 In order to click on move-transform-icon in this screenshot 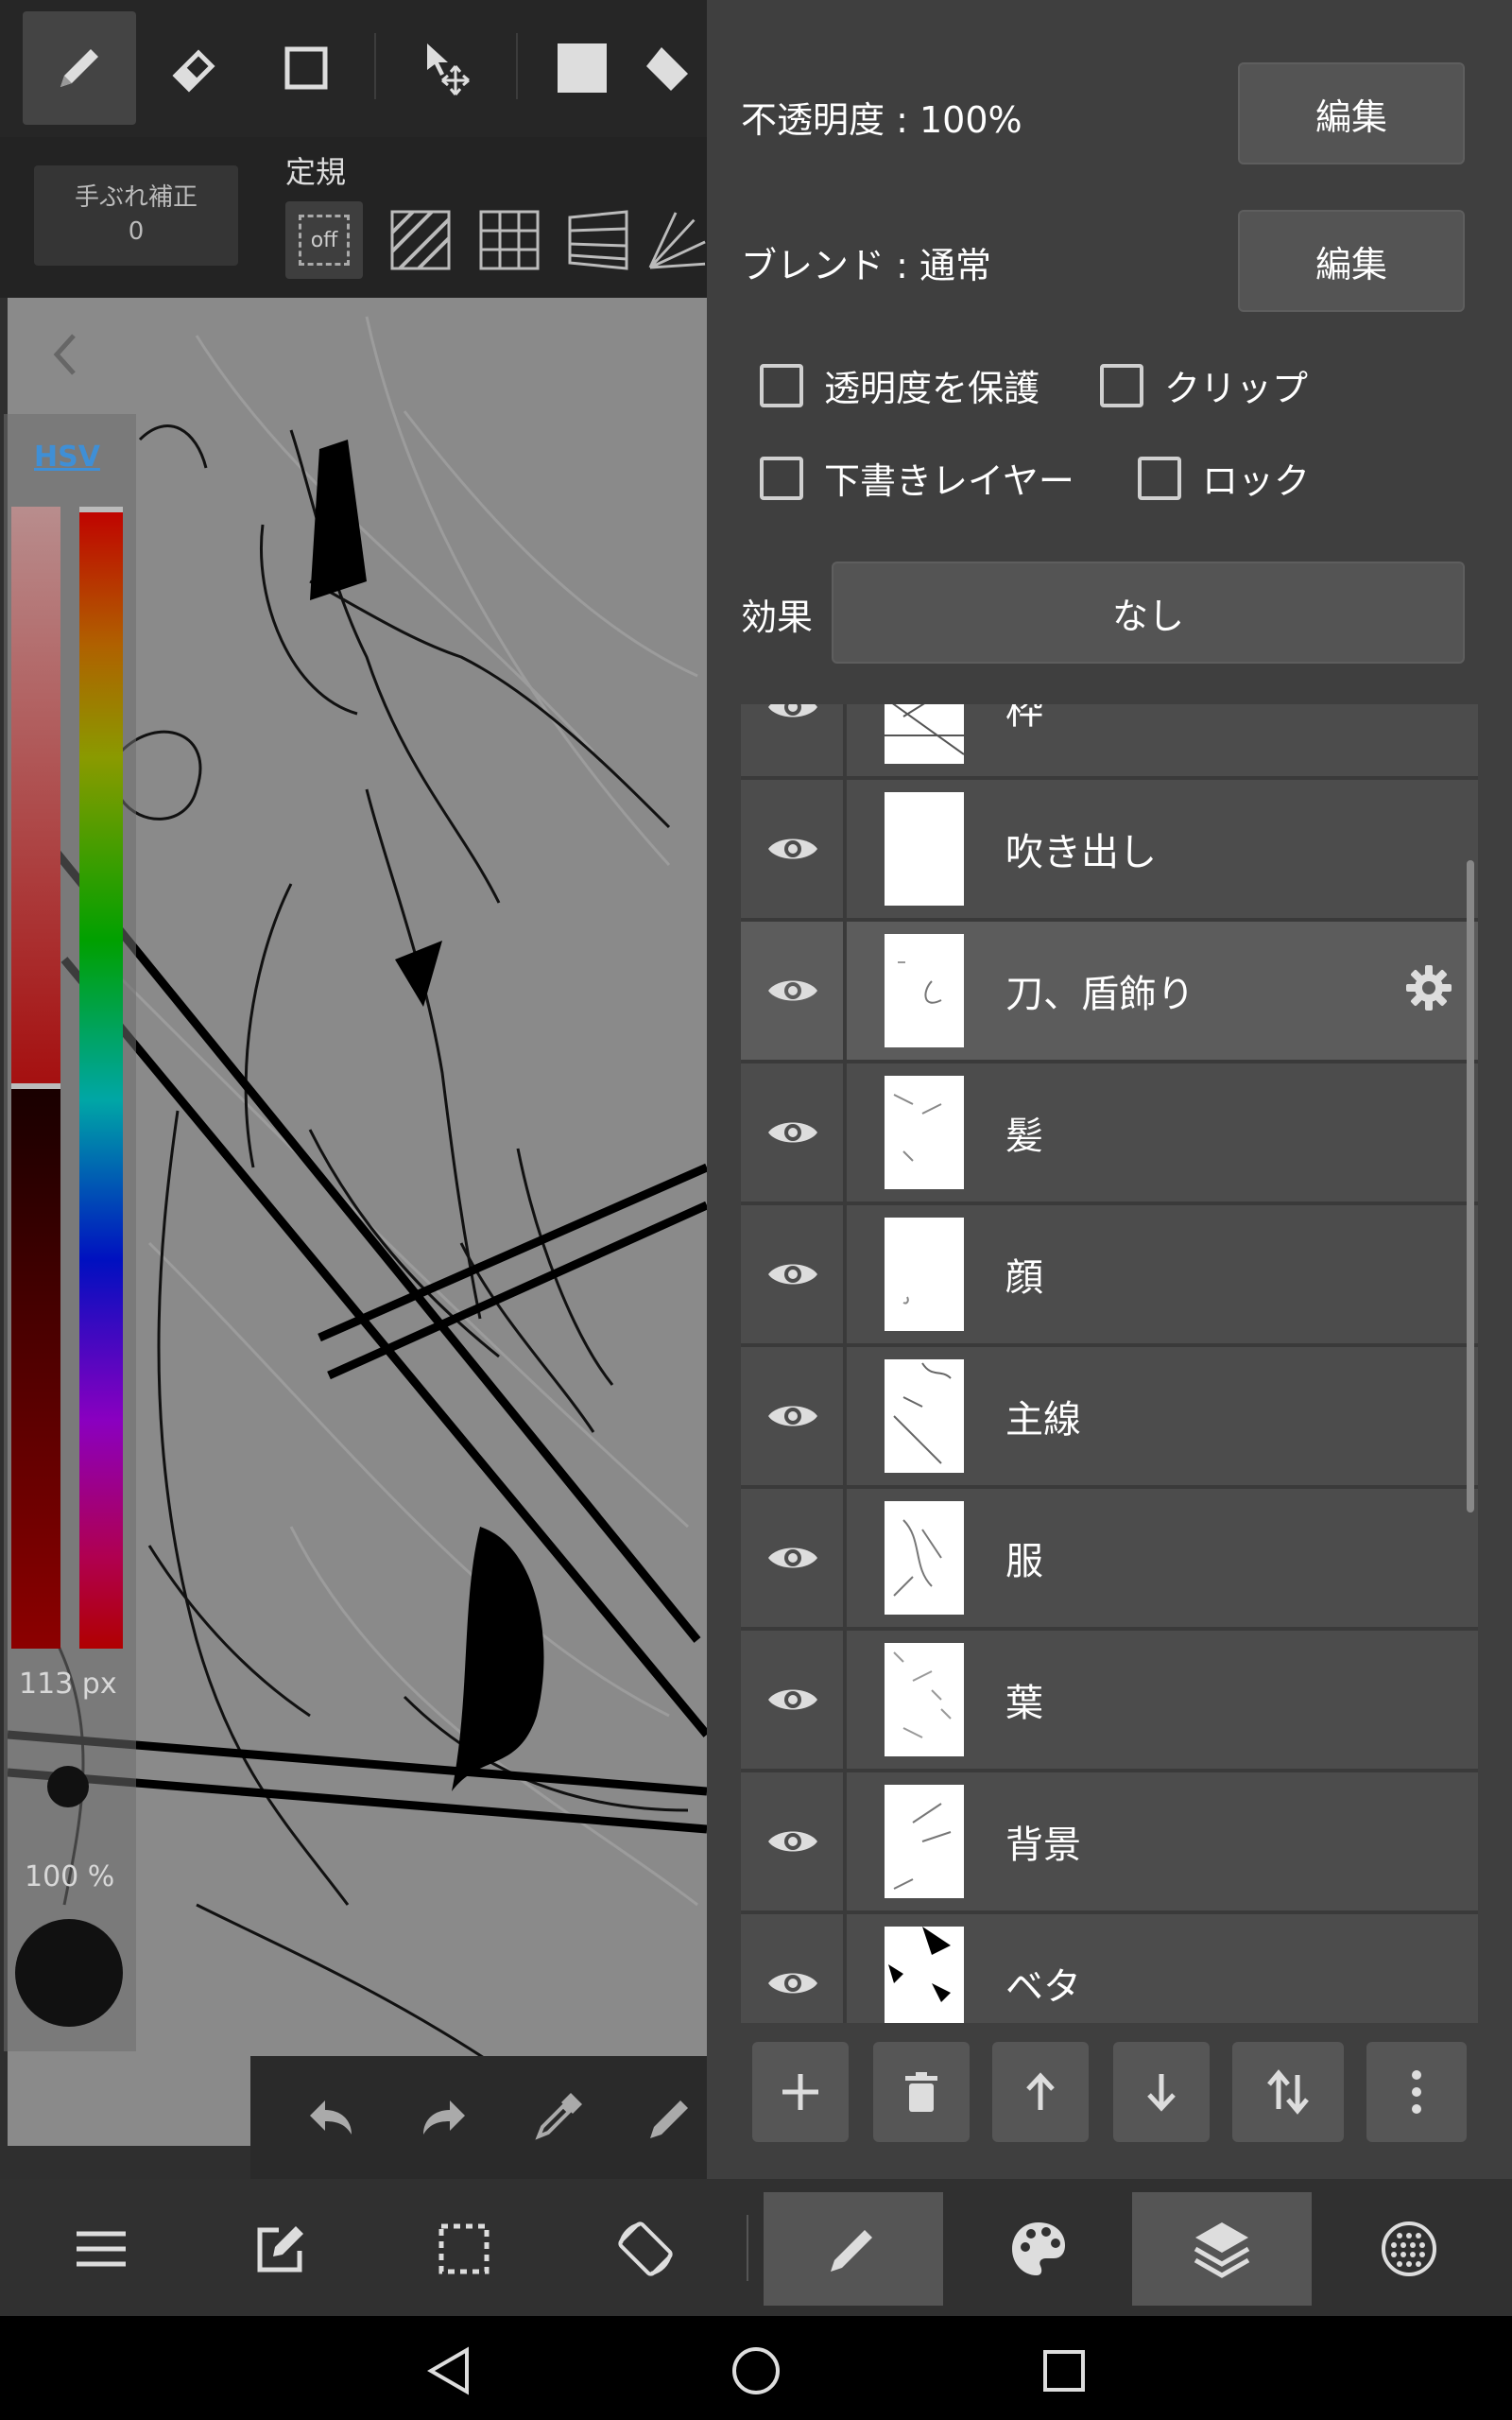, I will do `click(448, 69)`.